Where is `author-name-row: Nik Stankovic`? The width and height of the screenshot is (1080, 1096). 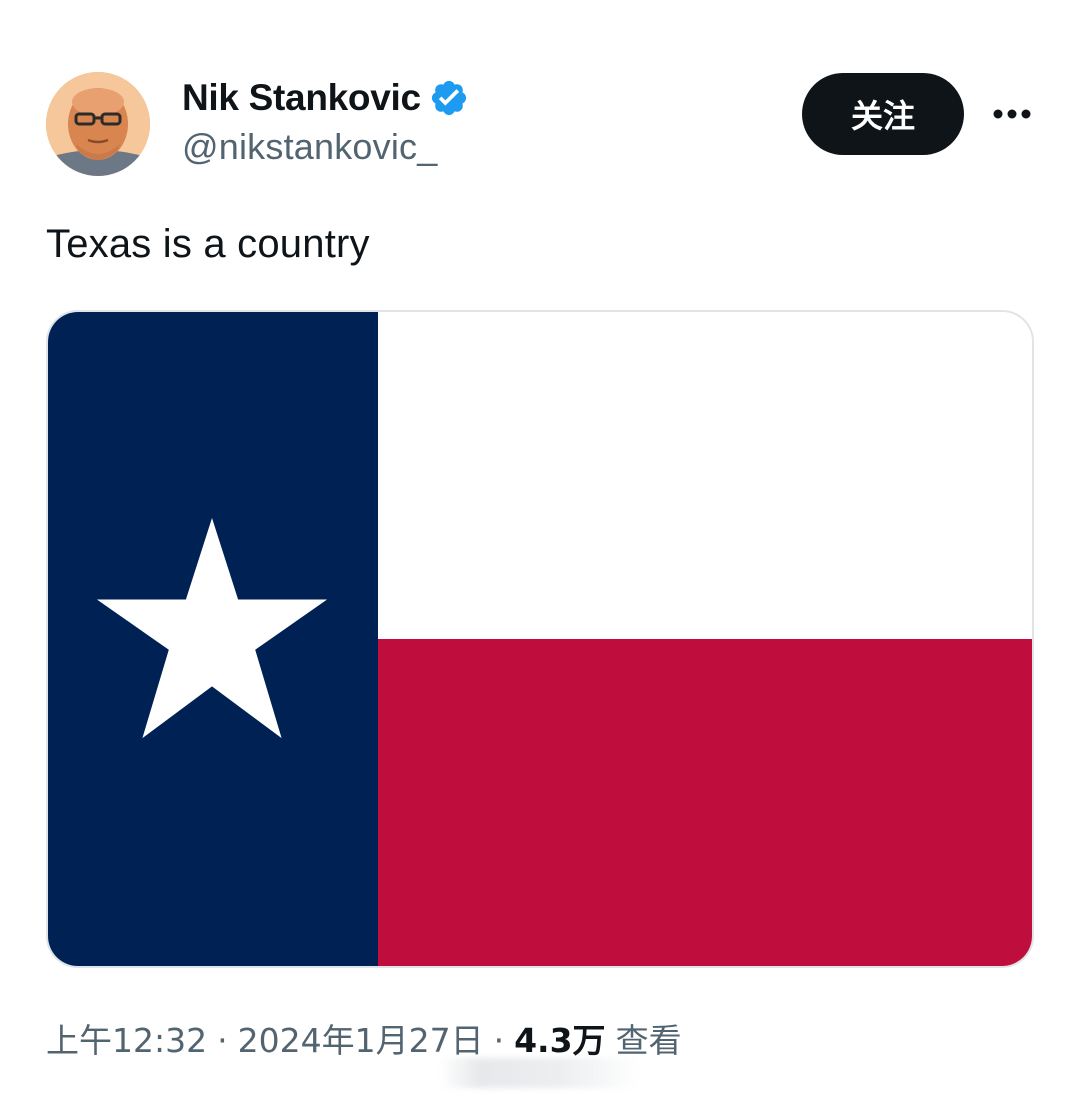 author-name-row: Nik Stankovic is located at coordinates (325, 98).